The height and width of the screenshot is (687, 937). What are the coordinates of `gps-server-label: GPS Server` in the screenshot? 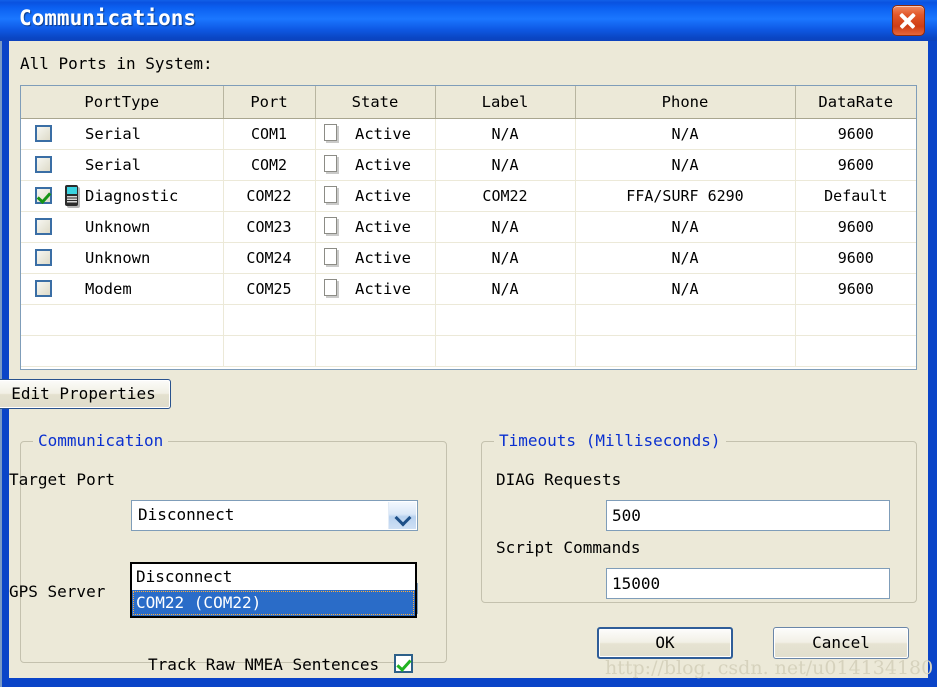 It's located at (57, 591).